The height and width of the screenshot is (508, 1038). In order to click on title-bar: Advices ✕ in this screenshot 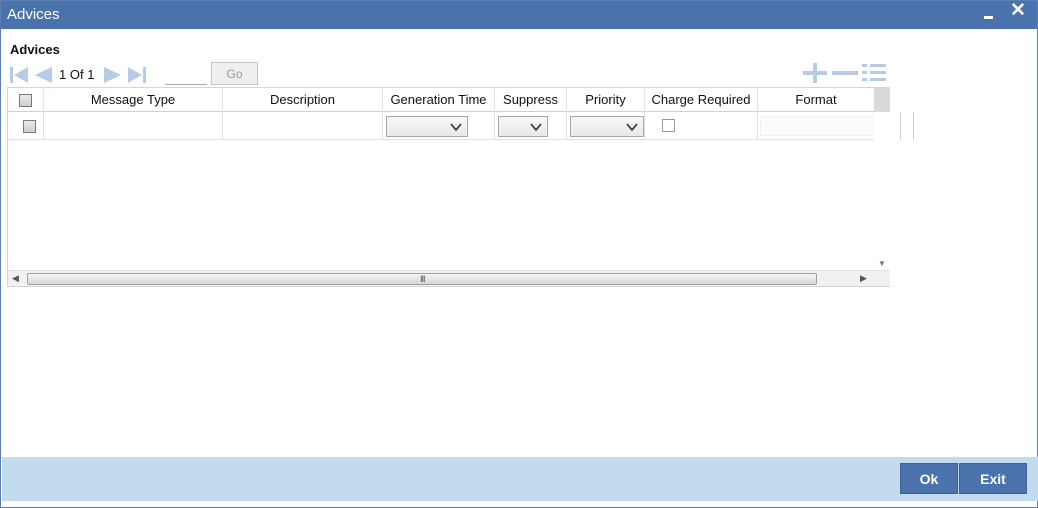, I will do `click(519, 15)`.